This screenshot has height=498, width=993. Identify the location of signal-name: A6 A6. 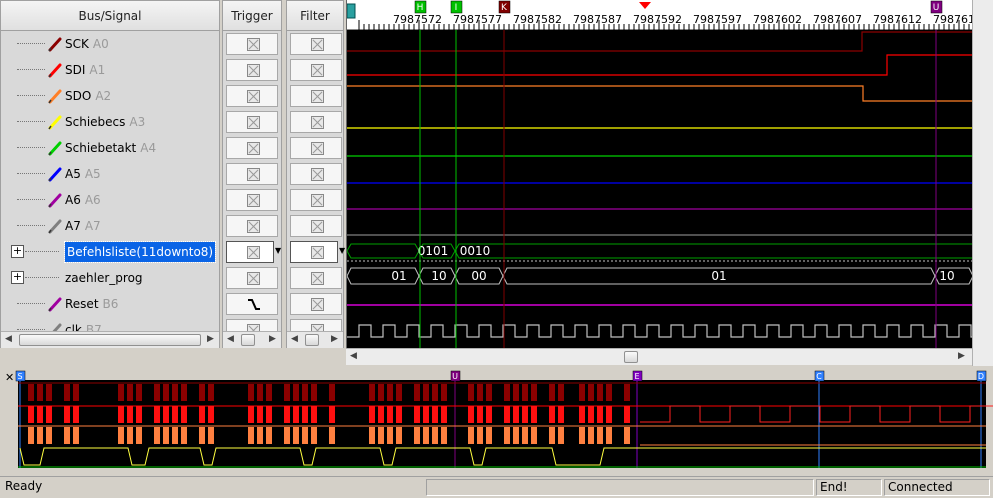
(83, 200).